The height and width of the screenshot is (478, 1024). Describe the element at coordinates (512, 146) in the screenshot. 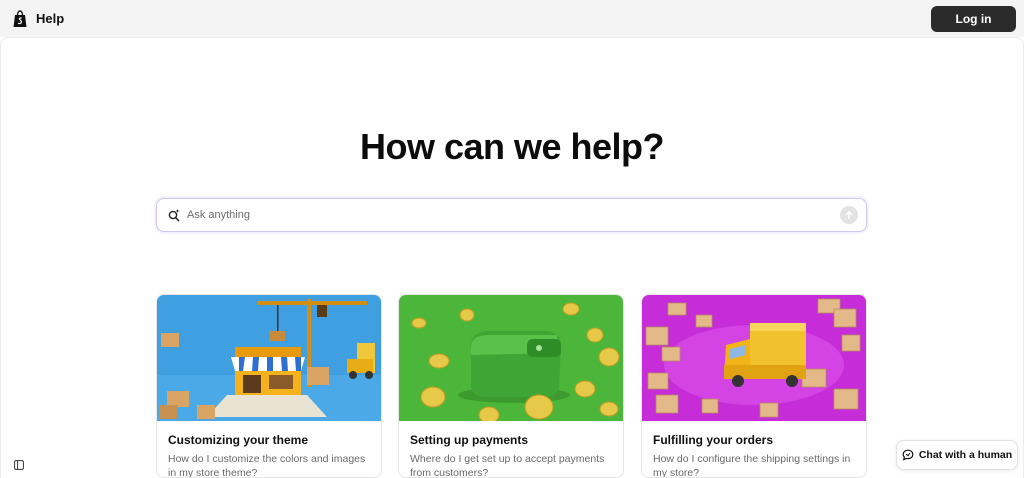

I see `page-title: How can we help?` at that location.